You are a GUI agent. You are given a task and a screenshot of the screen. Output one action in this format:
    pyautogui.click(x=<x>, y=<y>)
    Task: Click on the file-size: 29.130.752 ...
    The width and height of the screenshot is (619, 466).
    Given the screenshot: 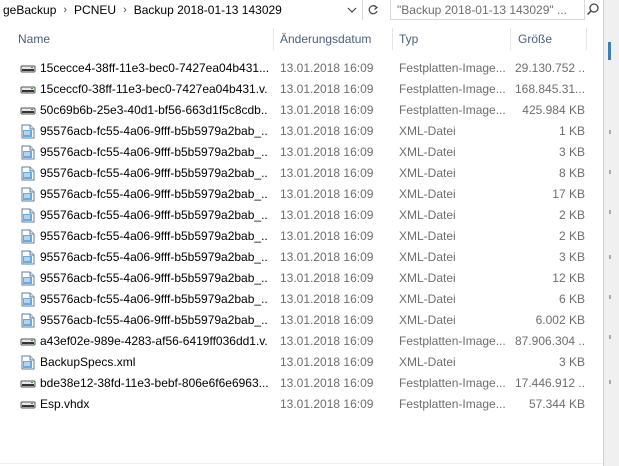 What is the action you would take?
    pyautogui.click(x=550, y=68)
    